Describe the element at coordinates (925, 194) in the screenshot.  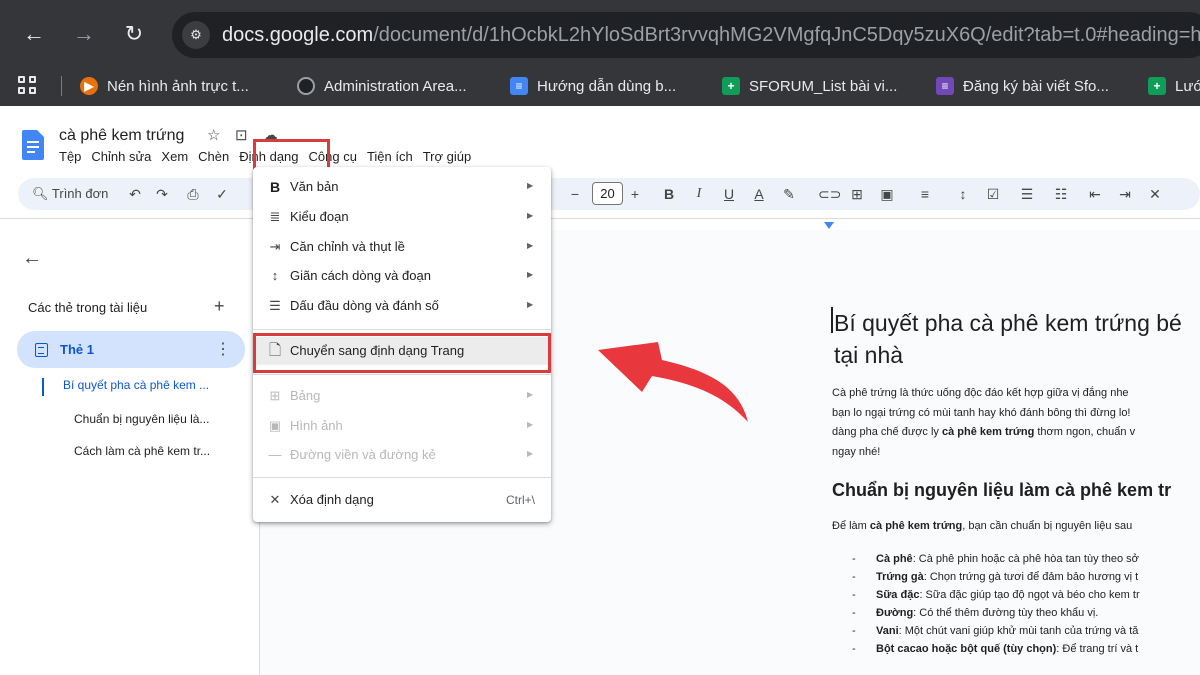
I see `align-icon: ≡` at that location.